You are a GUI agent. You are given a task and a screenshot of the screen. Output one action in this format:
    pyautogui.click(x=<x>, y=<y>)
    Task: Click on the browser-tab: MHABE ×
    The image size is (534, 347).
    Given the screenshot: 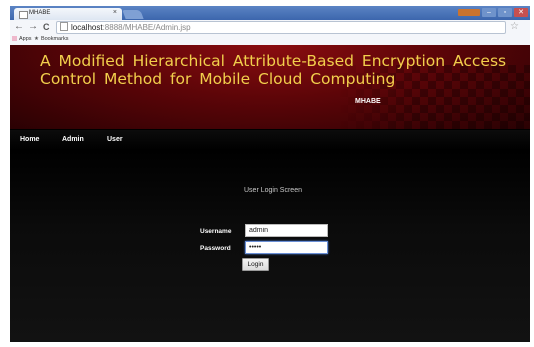 What is the action you would take?
    pyautogui.click(x=68, y=14)
    